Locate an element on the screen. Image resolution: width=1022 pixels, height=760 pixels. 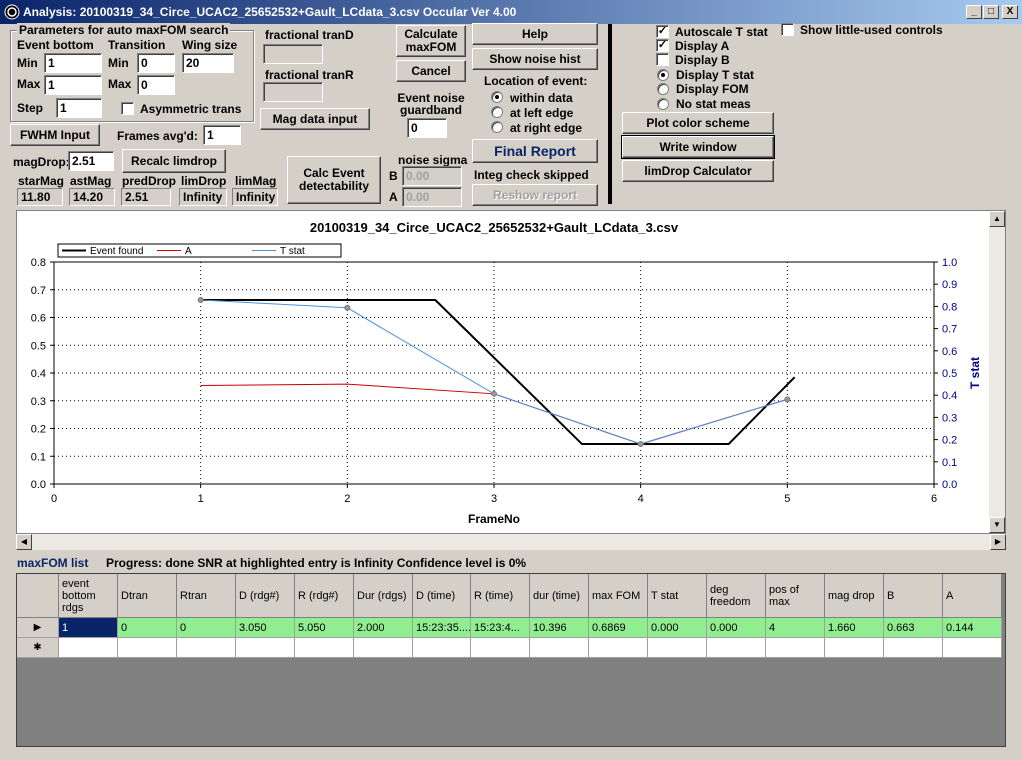
show-noise-hist-button: Show noise hist is located at coordinates (535, 59).